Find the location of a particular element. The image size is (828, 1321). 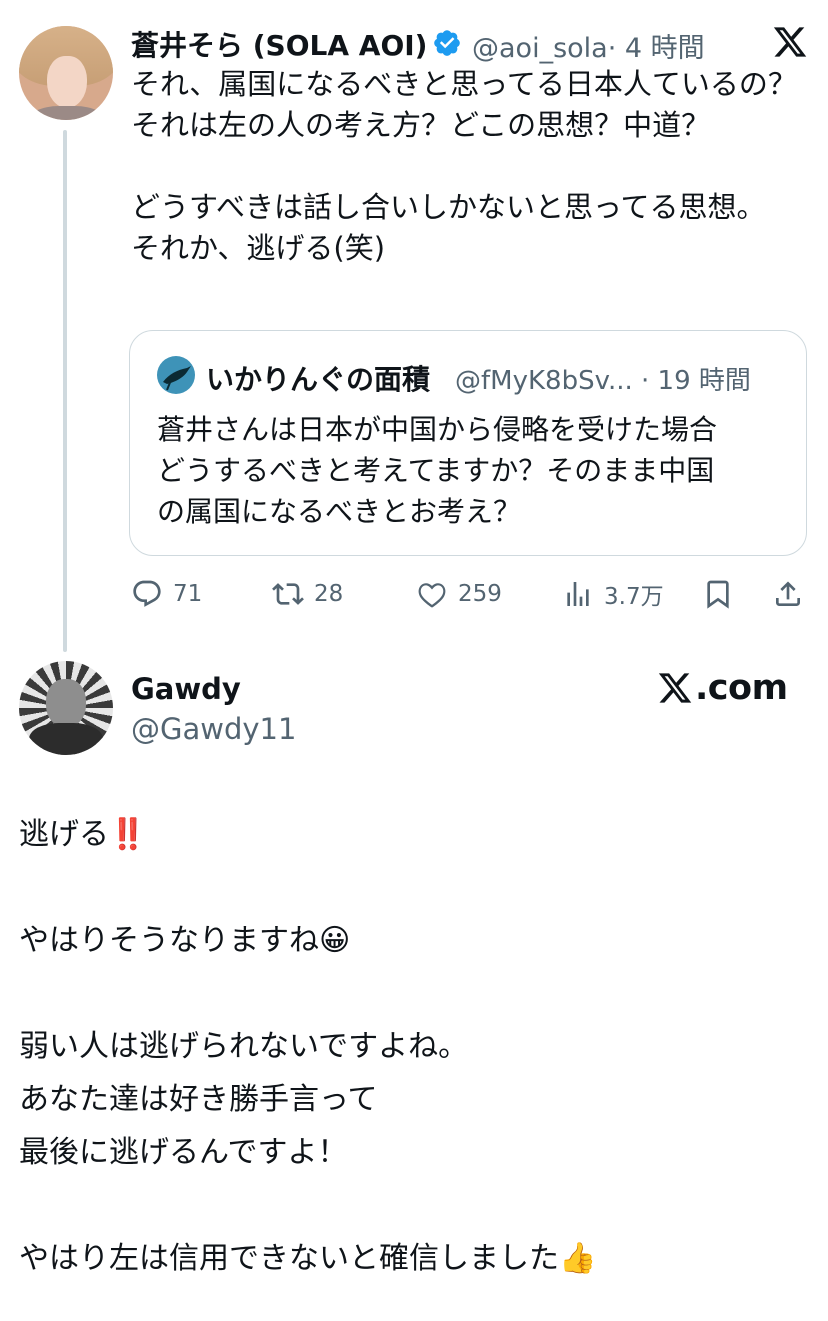

x-com-brand: .com is located at coordinates (722, 688).